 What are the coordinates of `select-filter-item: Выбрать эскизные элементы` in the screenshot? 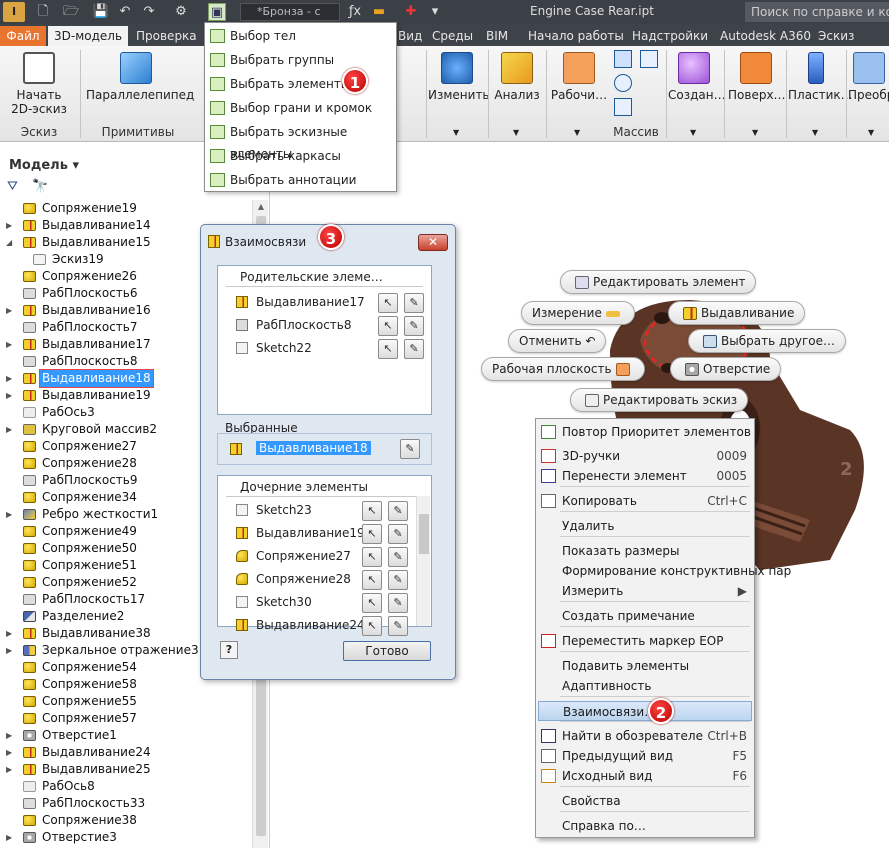 It's located at (301, 141).